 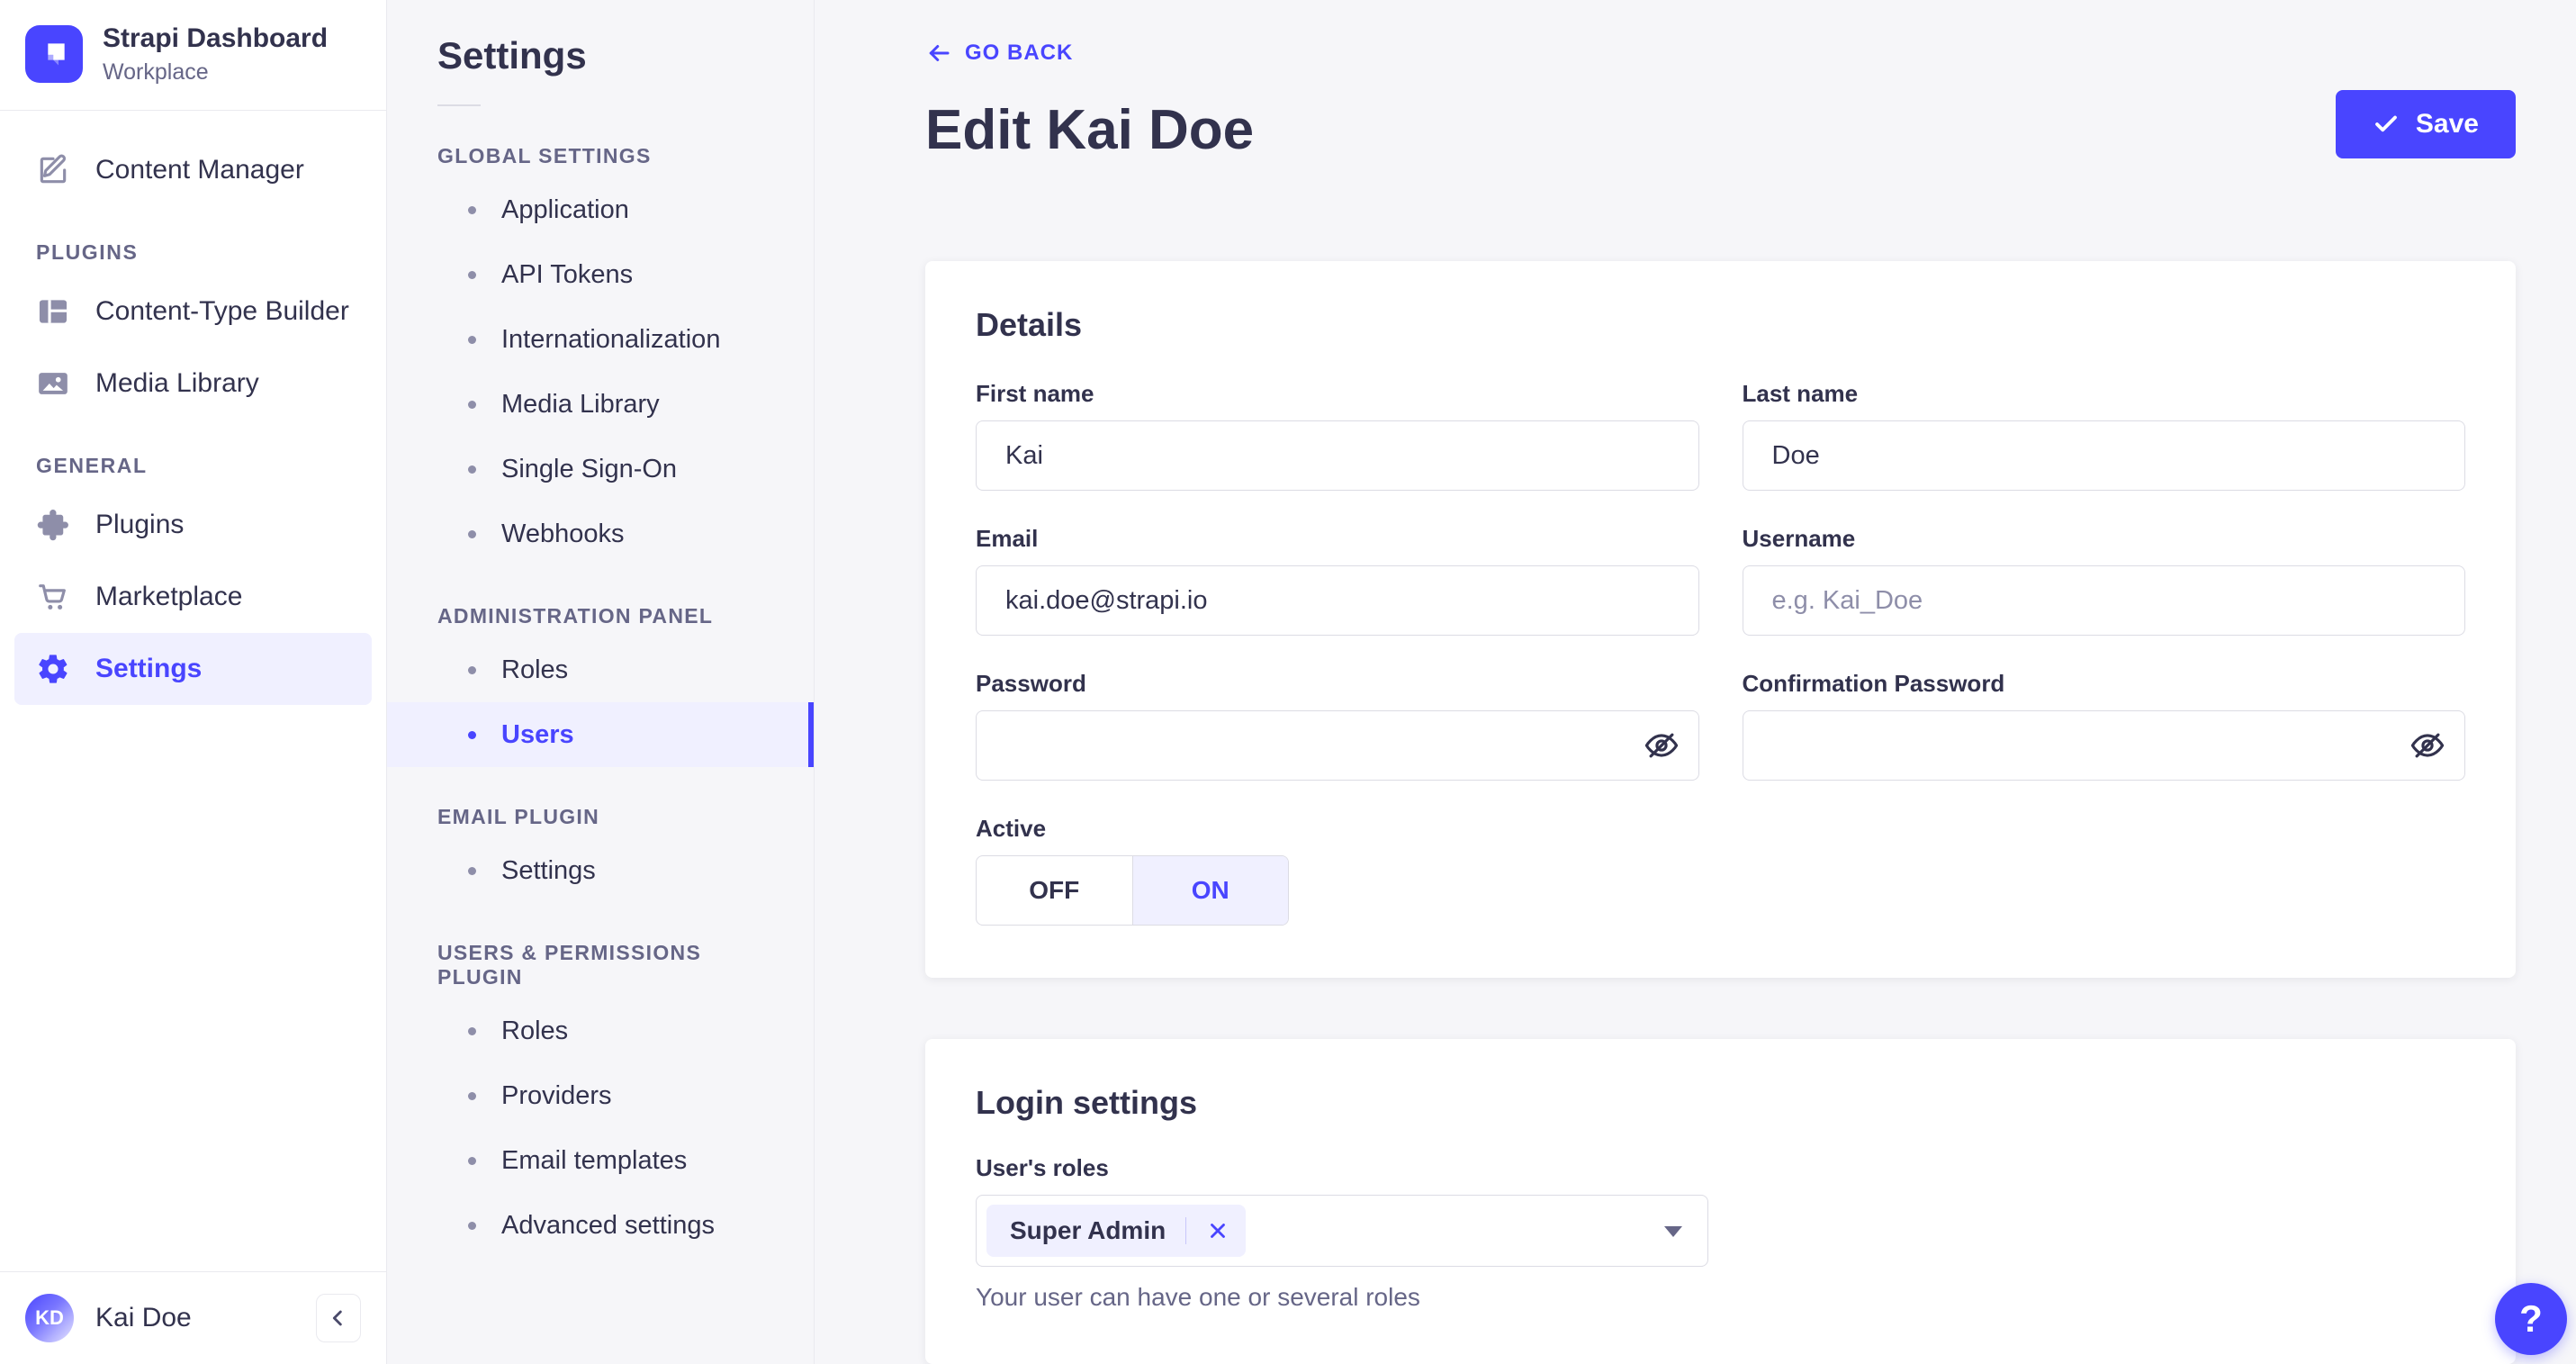 What do you see at coordinates (53, 383) in the screenshot?
I see `image-icon` at bounding box center [53, 383].